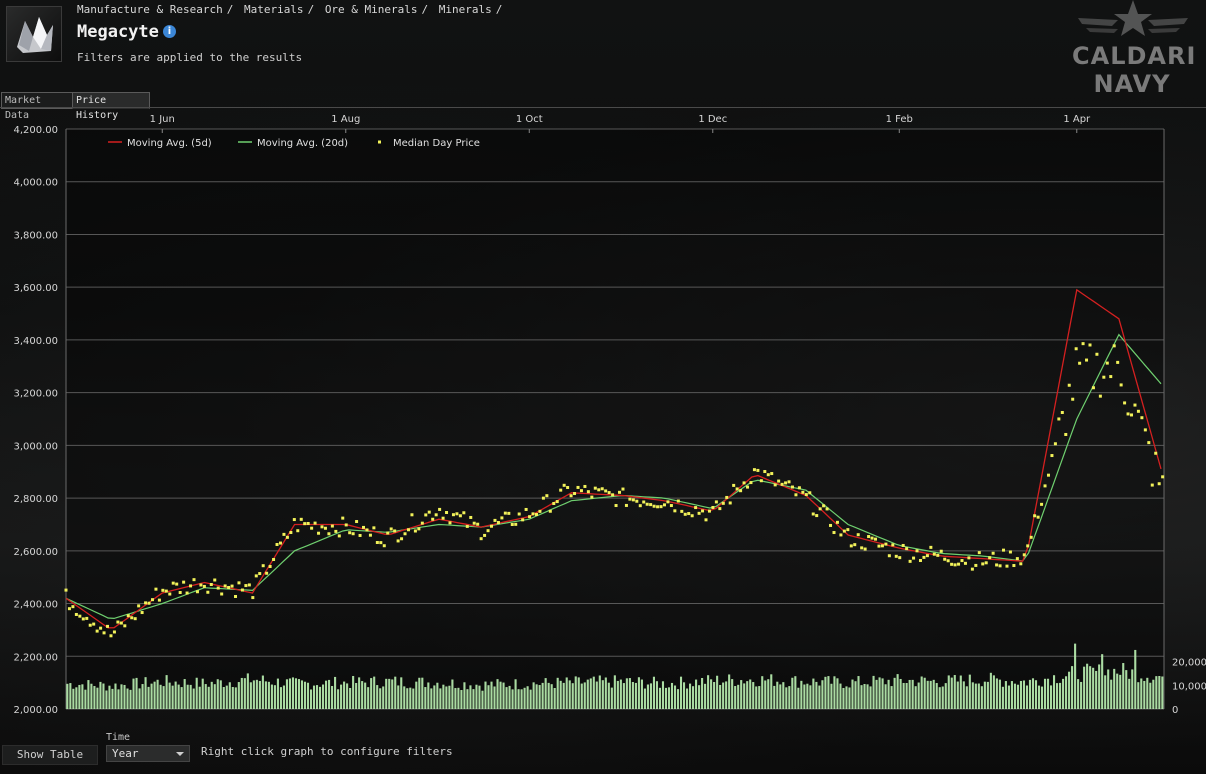 Image resolution: width=1206 pixels, height=774 pixels. I want to click on show-table-button: Show Table, so click(50, 755).